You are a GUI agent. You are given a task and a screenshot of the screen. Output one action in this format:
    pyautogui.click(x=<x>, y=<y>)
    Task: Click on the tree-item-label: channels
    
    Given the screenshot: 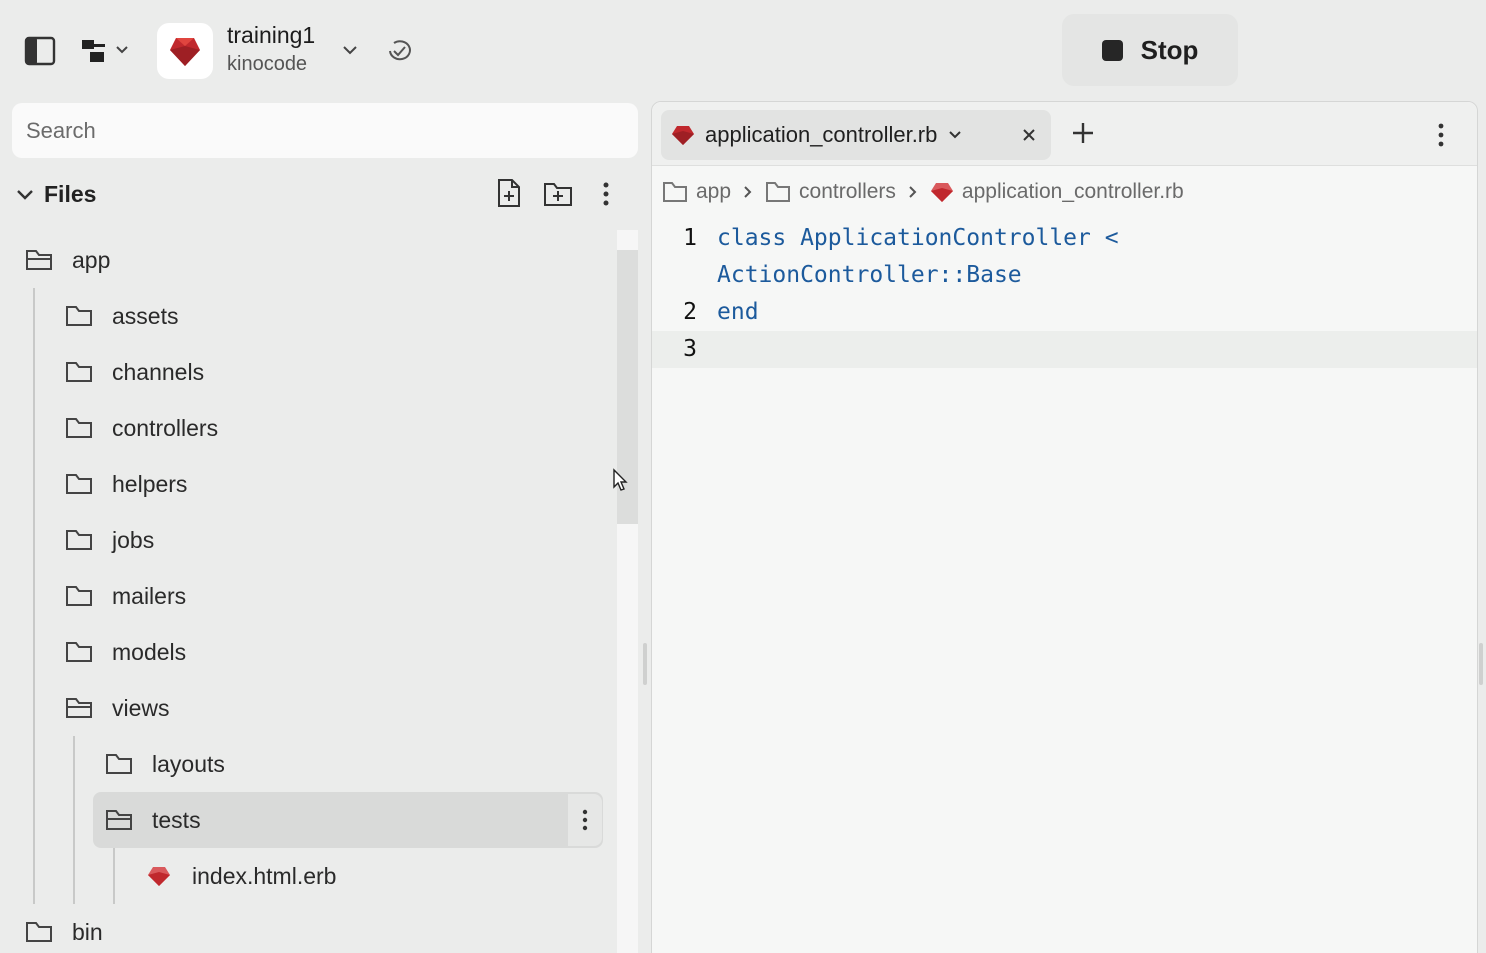 What is the action you would take?
    pyautogui.click(x=158, y=371)
    